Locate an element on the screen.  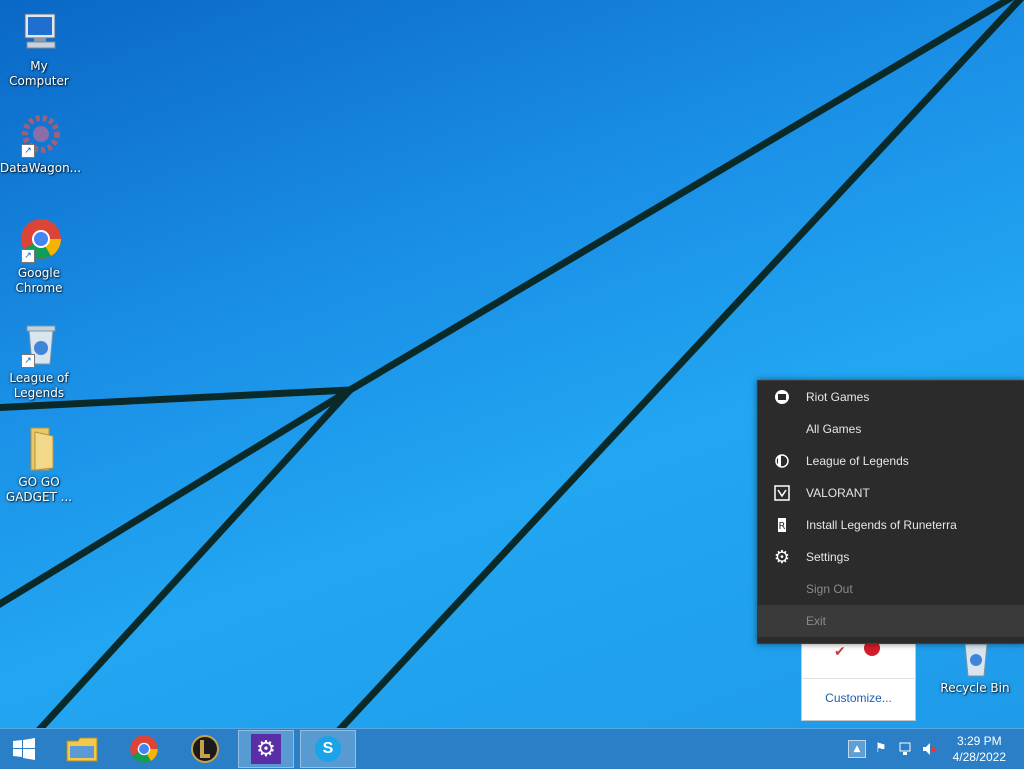
menu-item-sign-out: Sign Out is located at coordinates (891, 589).